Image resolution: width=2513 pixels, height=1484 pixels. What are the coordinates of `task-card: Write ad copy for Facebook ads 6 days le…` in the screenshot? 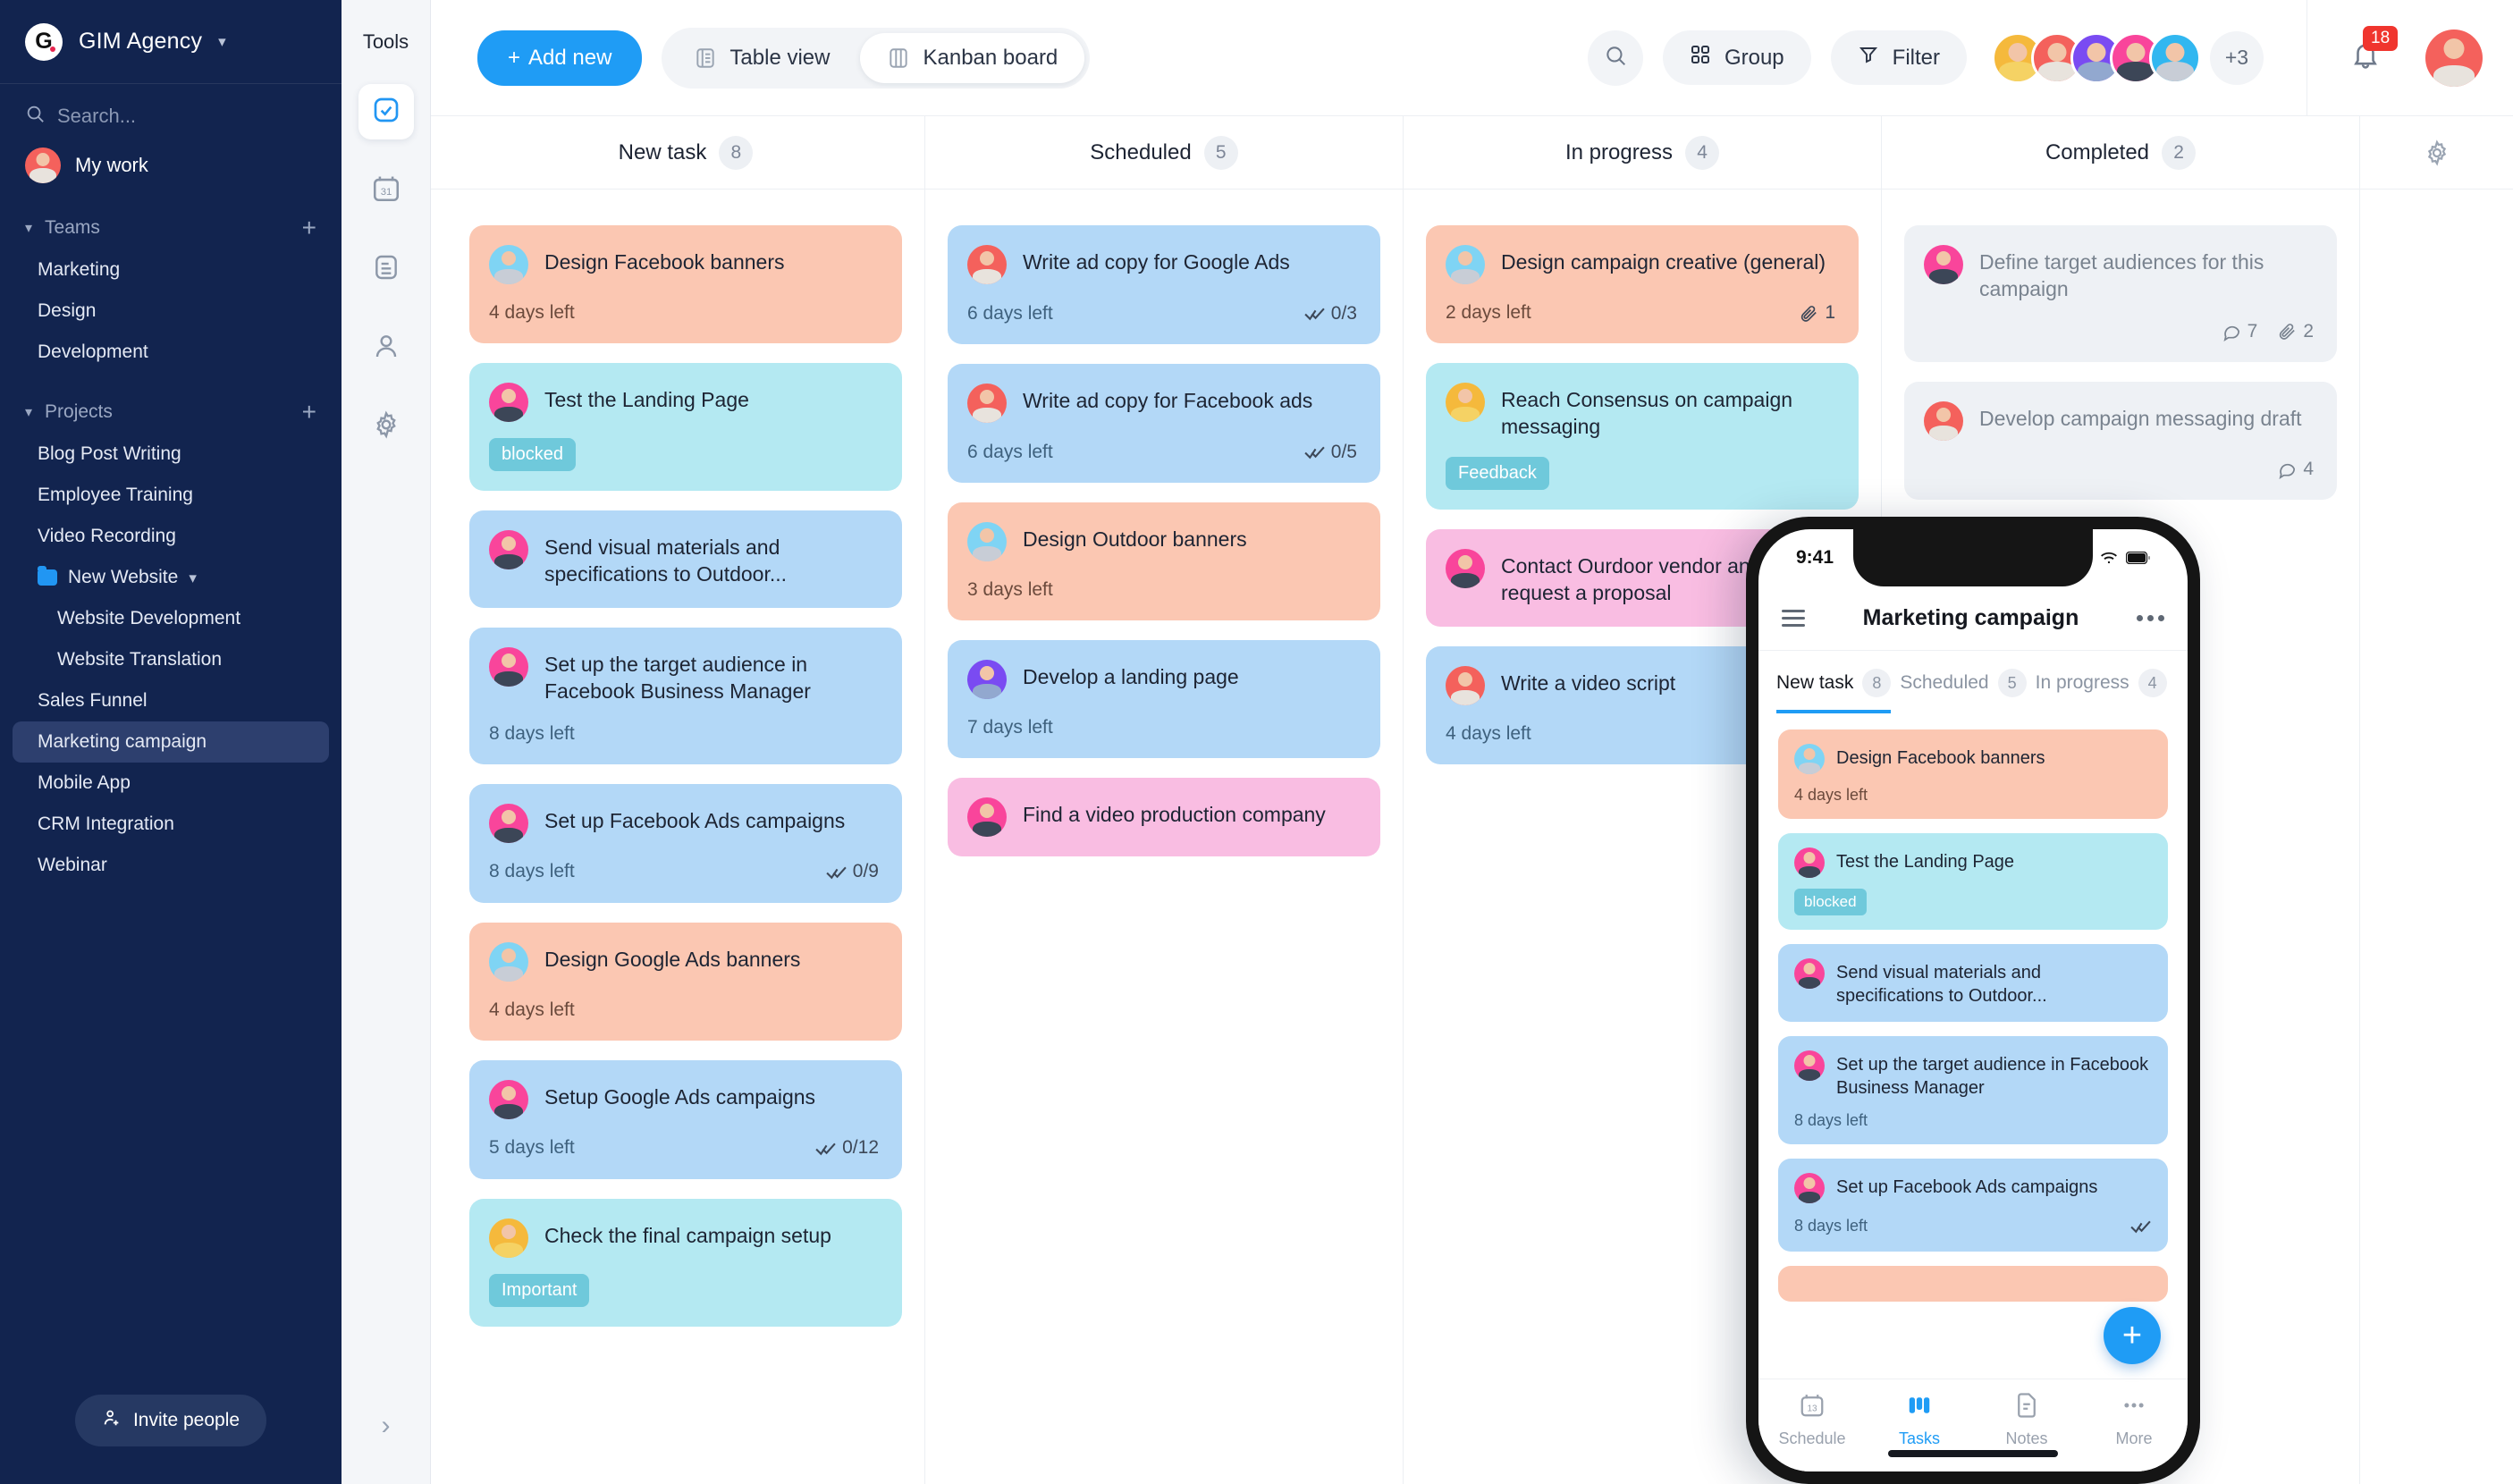 It's located at (1164, 423).